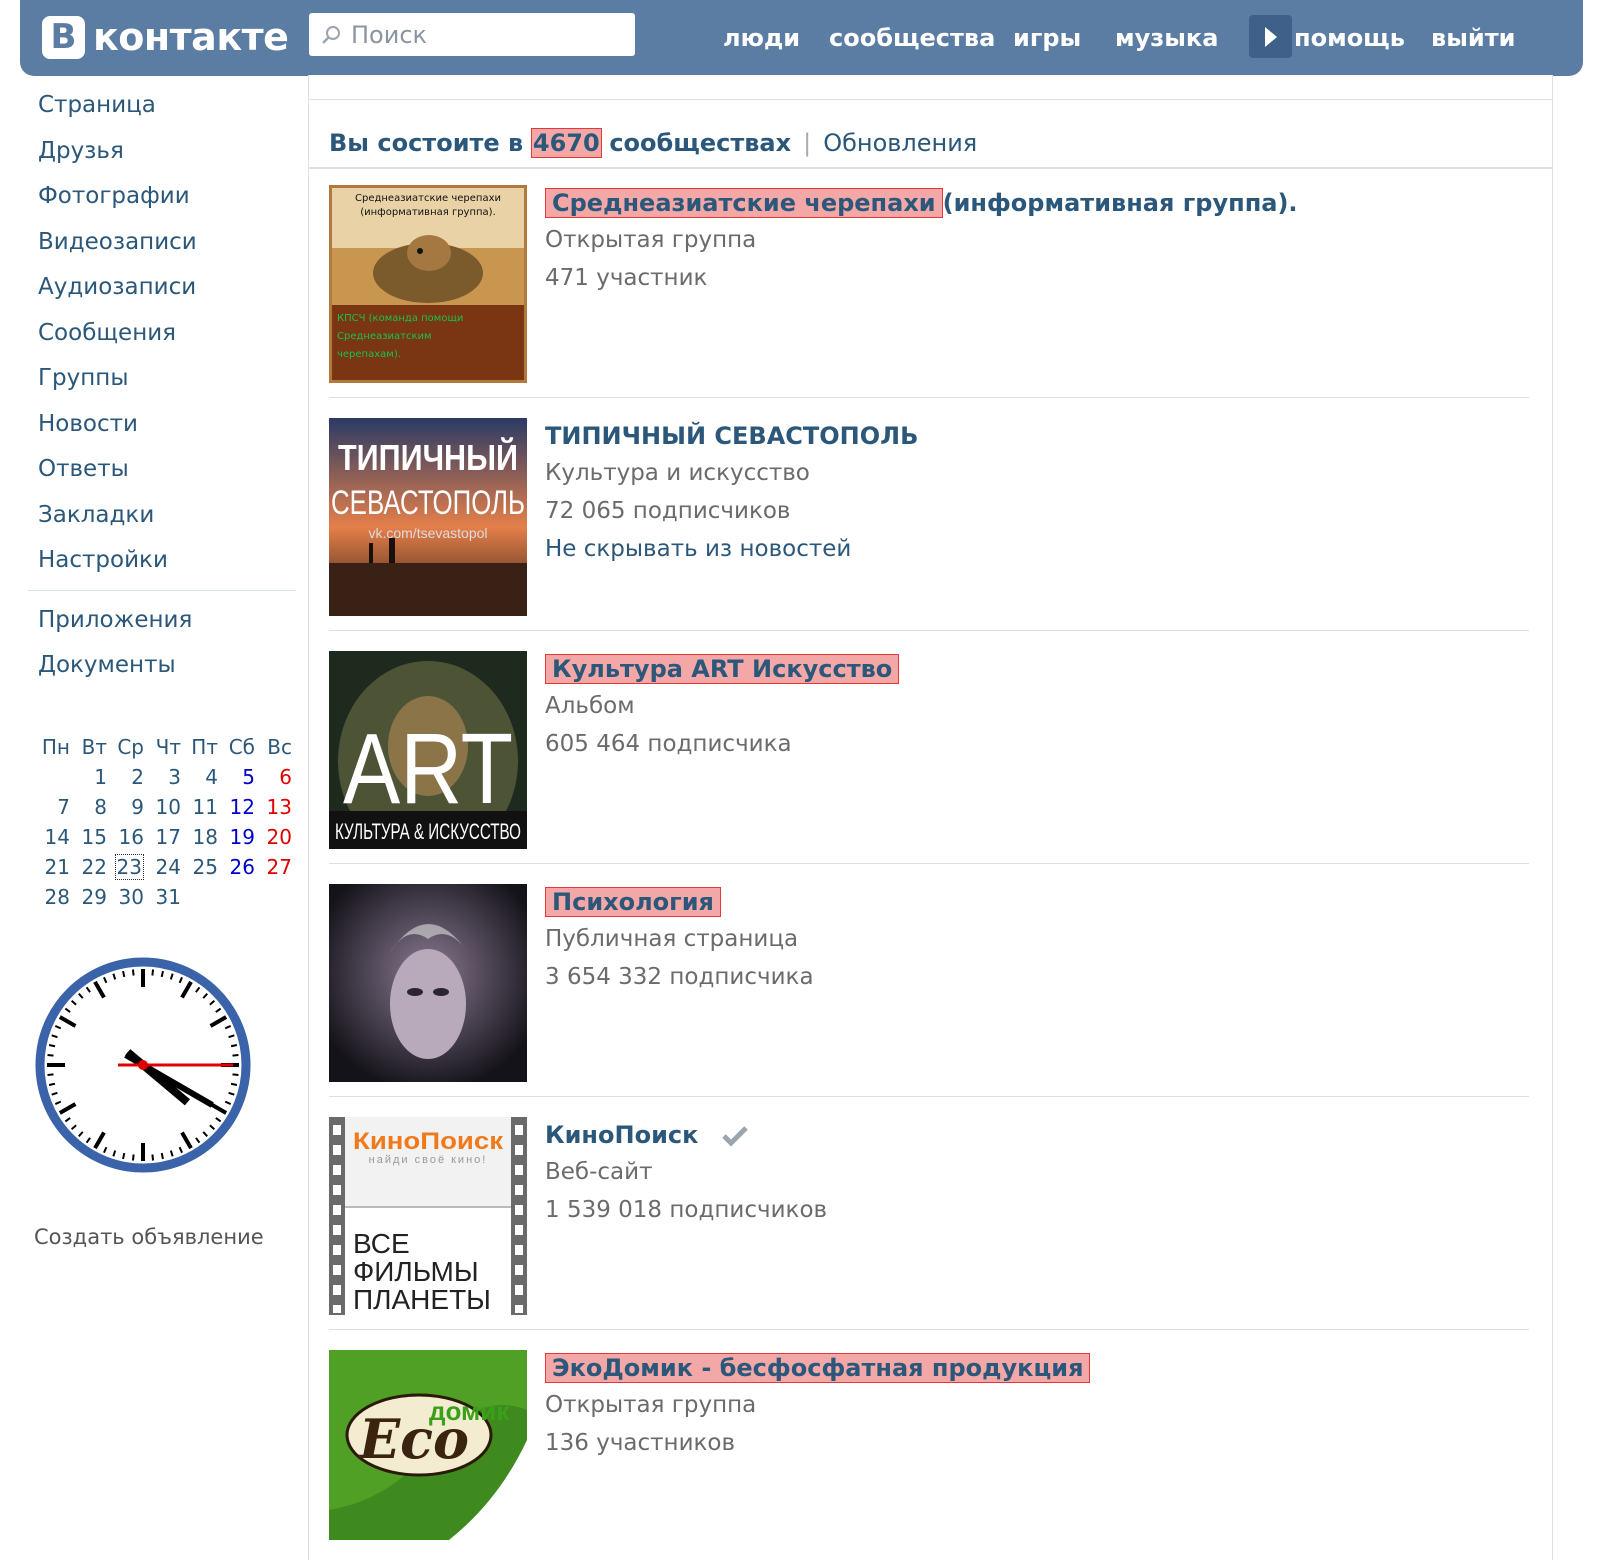 This screenshot has width=1600, height=1560. Describe the element at coordinates (204, 747) in the screenshot. I see `calendar-day-label: Пт` at that location.